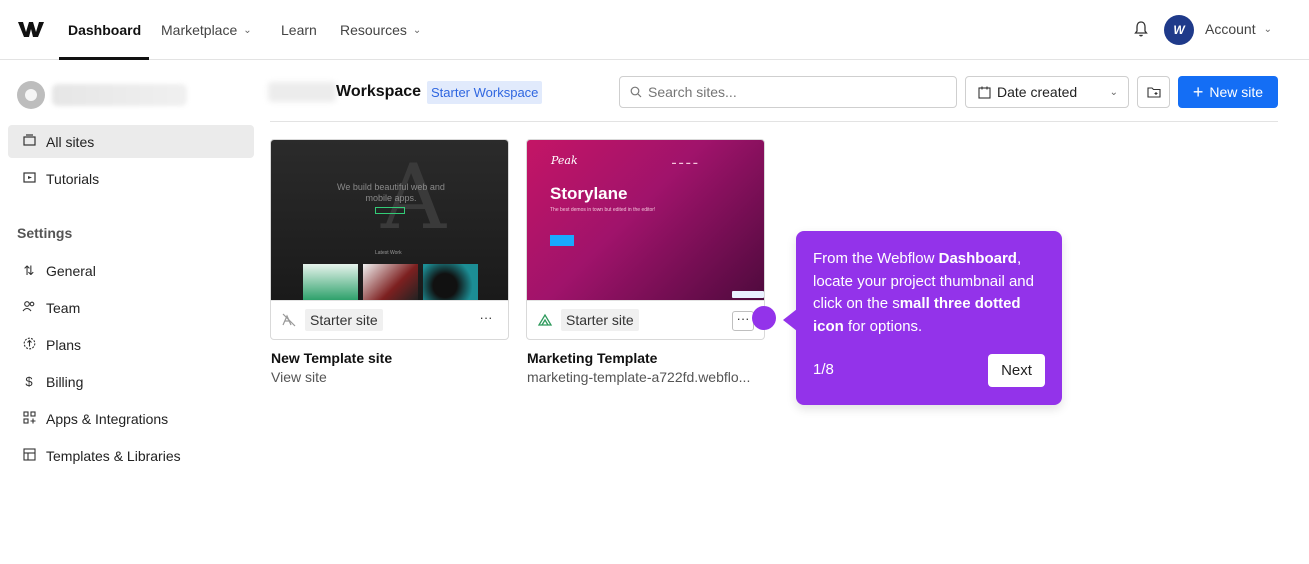 Image resolution: width=1309 pixels, height=564 pixels. Describe the element at coordinates (545, 319) in the screenshot. I see `published-icon` at that location.